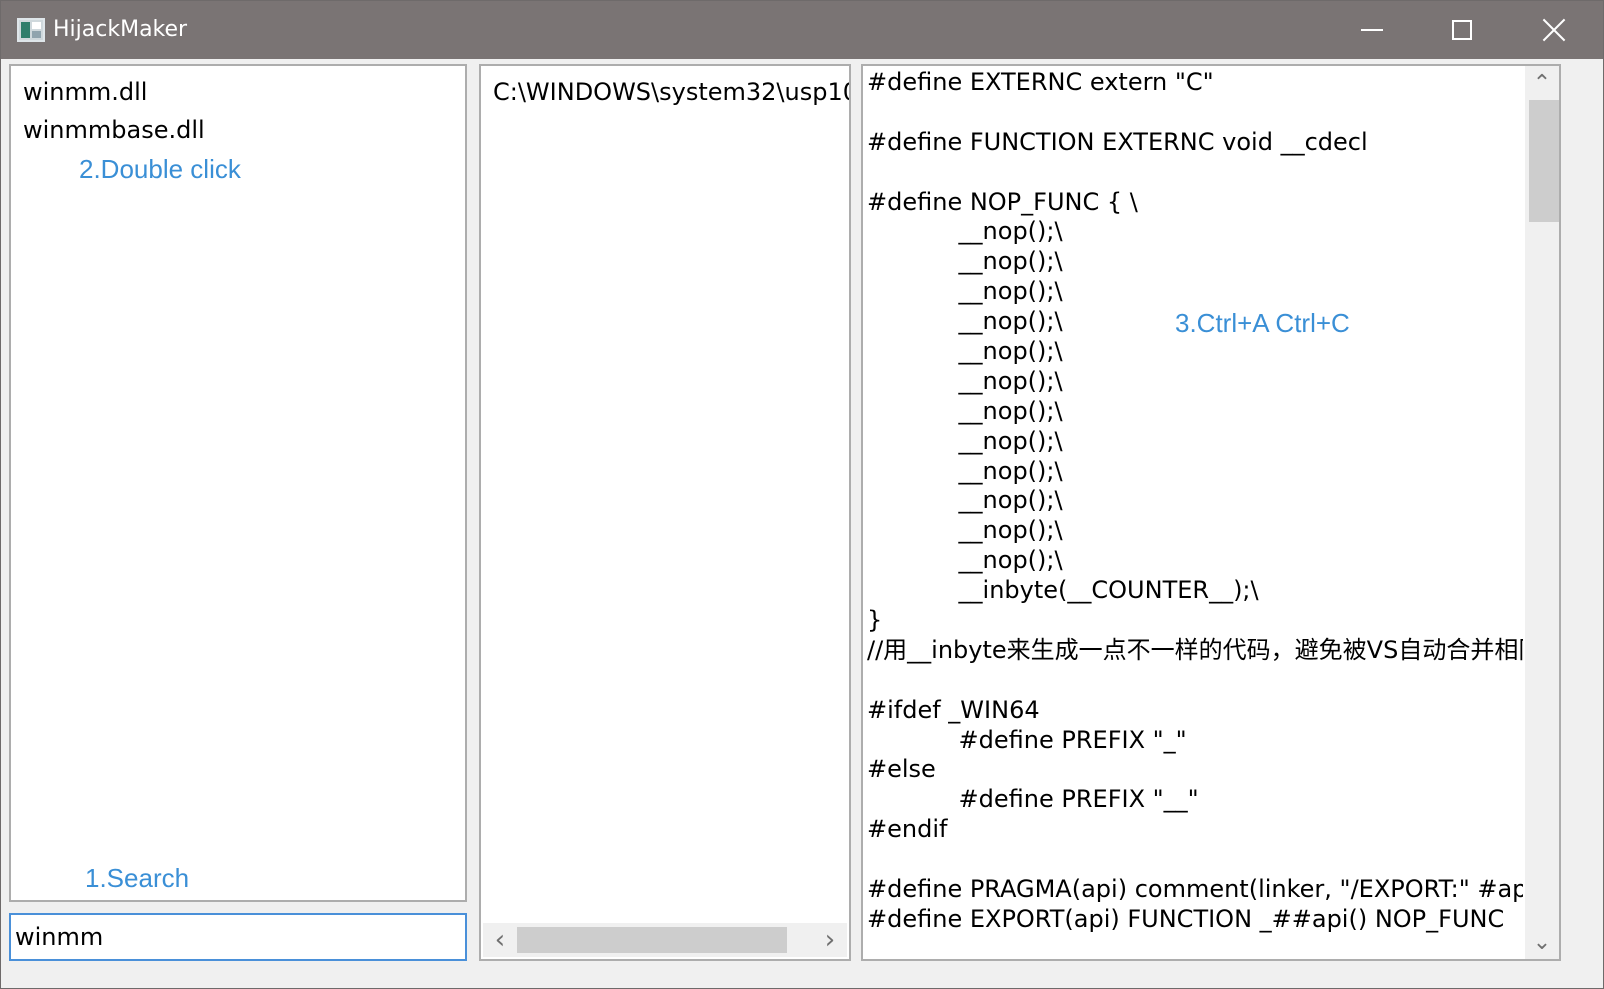  I want to click on maximize-icon, so click(1462, 30).